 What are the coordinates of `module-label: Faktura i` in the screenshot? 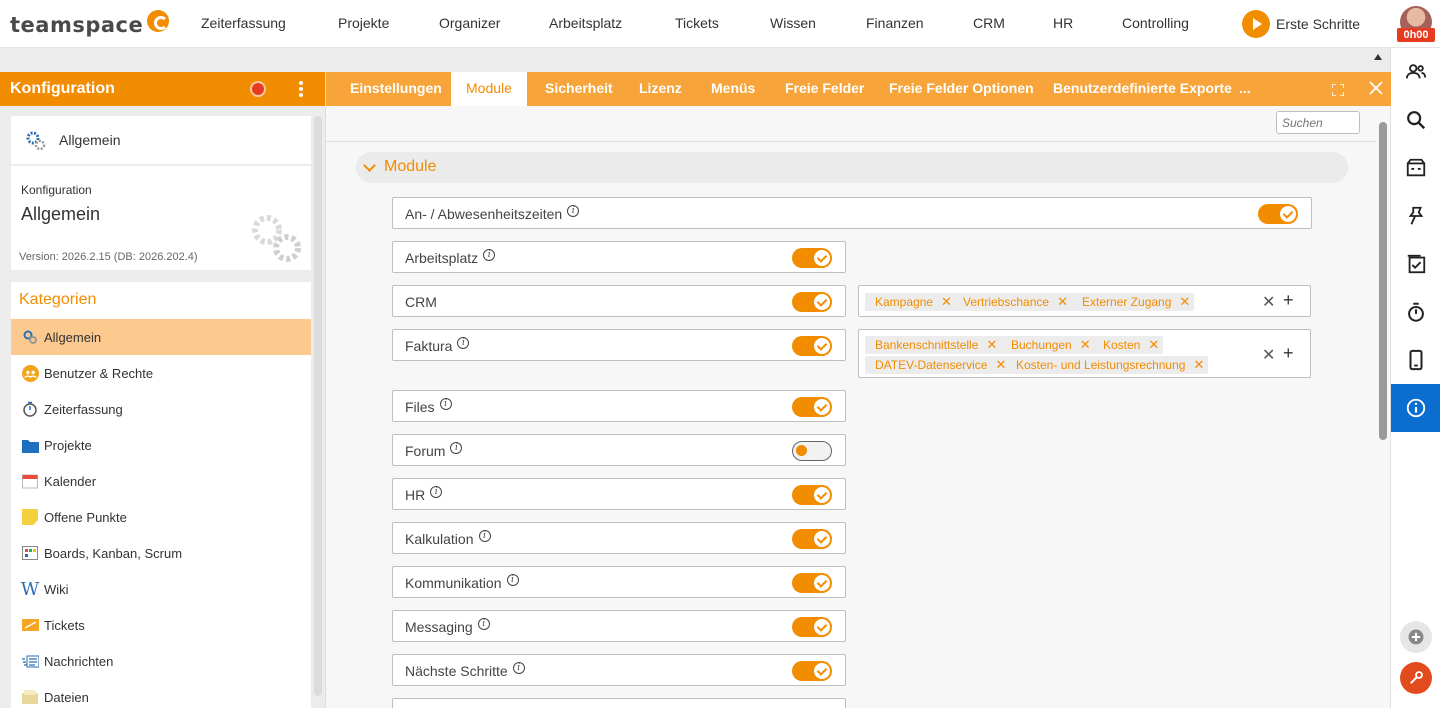 It's located at (437, 345).